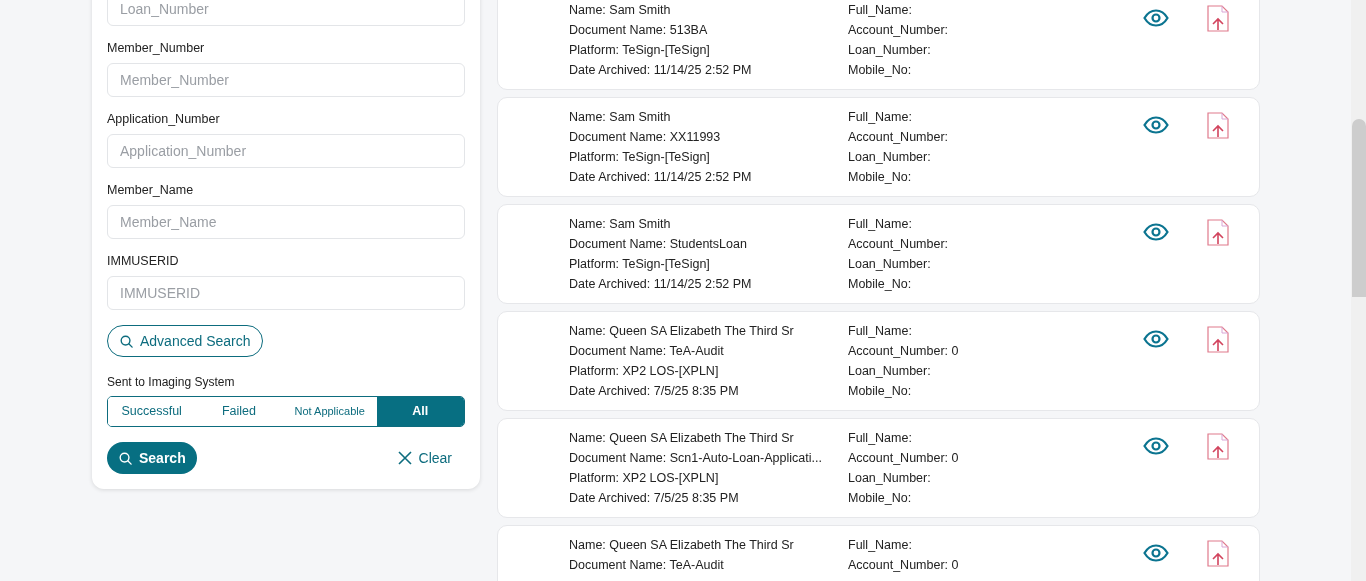 The height and width of the screenshot is (581, 1366). I want to click on clear-button: Clear, so click(424, 458).